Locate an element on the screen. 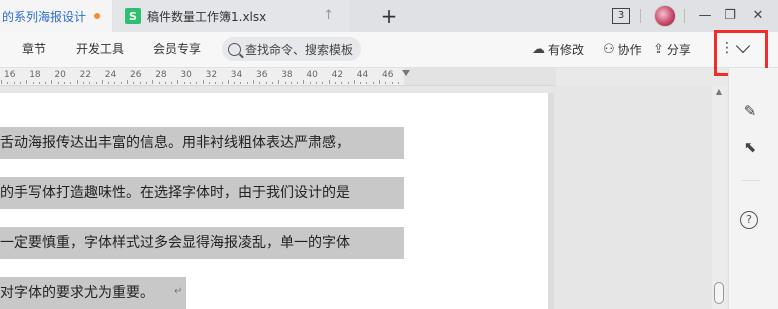 The height and width of the screenshot is (309, 778). new-tab-button: + is located at coordinates (389, 16).